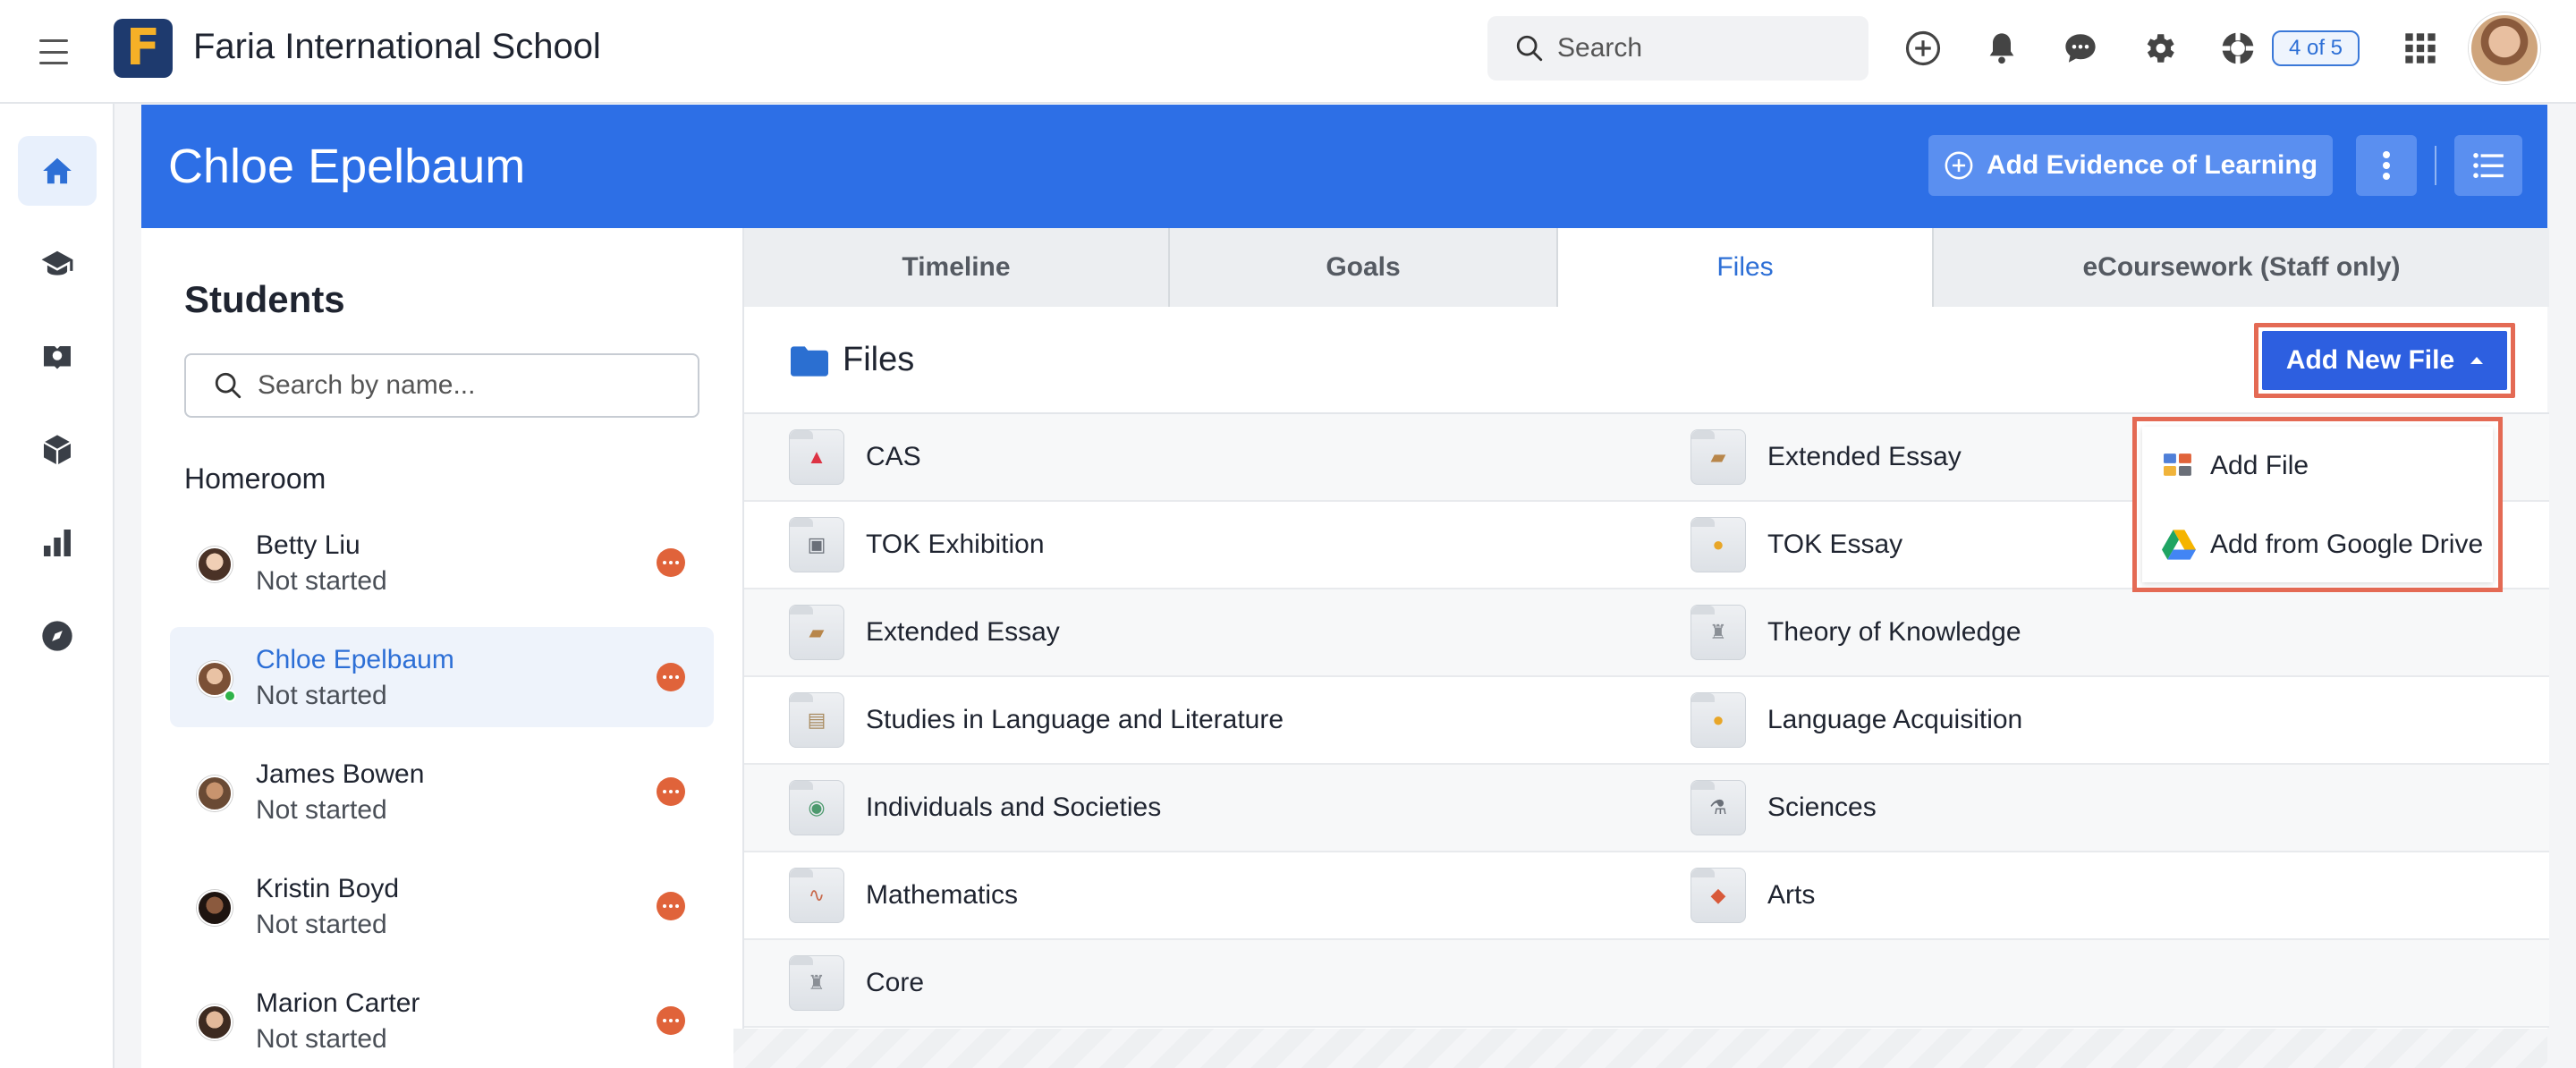 This screenshot has height=1068, width=2576. Describe the element at coordinates (1646, 984) in the screenshot. I see `folder-row: ♜ Core` at that location.